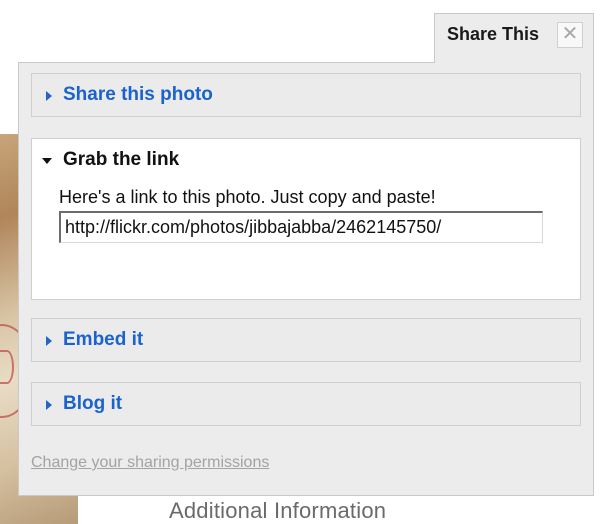 The image size is (610, 524). I want to click on triangle-down-icon, so click(47, 161).